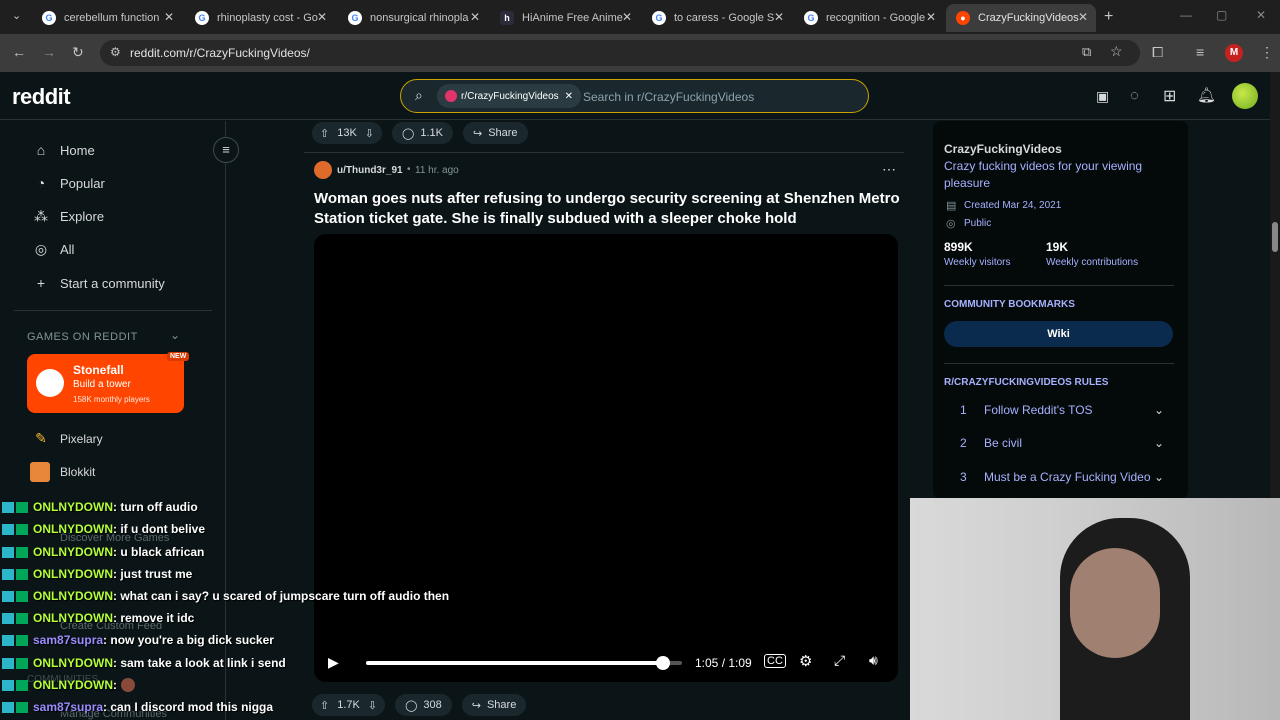  I want to click on reddit-logo: reddit, so click(41, 97).